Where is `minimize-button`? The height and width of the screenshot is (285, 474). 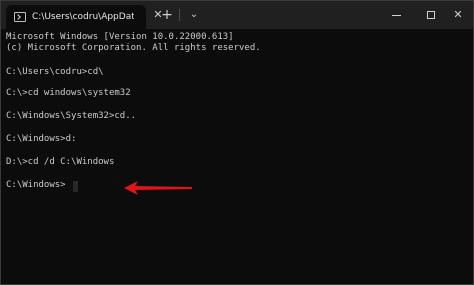 minimize-button is located at coordinates (396, 15).